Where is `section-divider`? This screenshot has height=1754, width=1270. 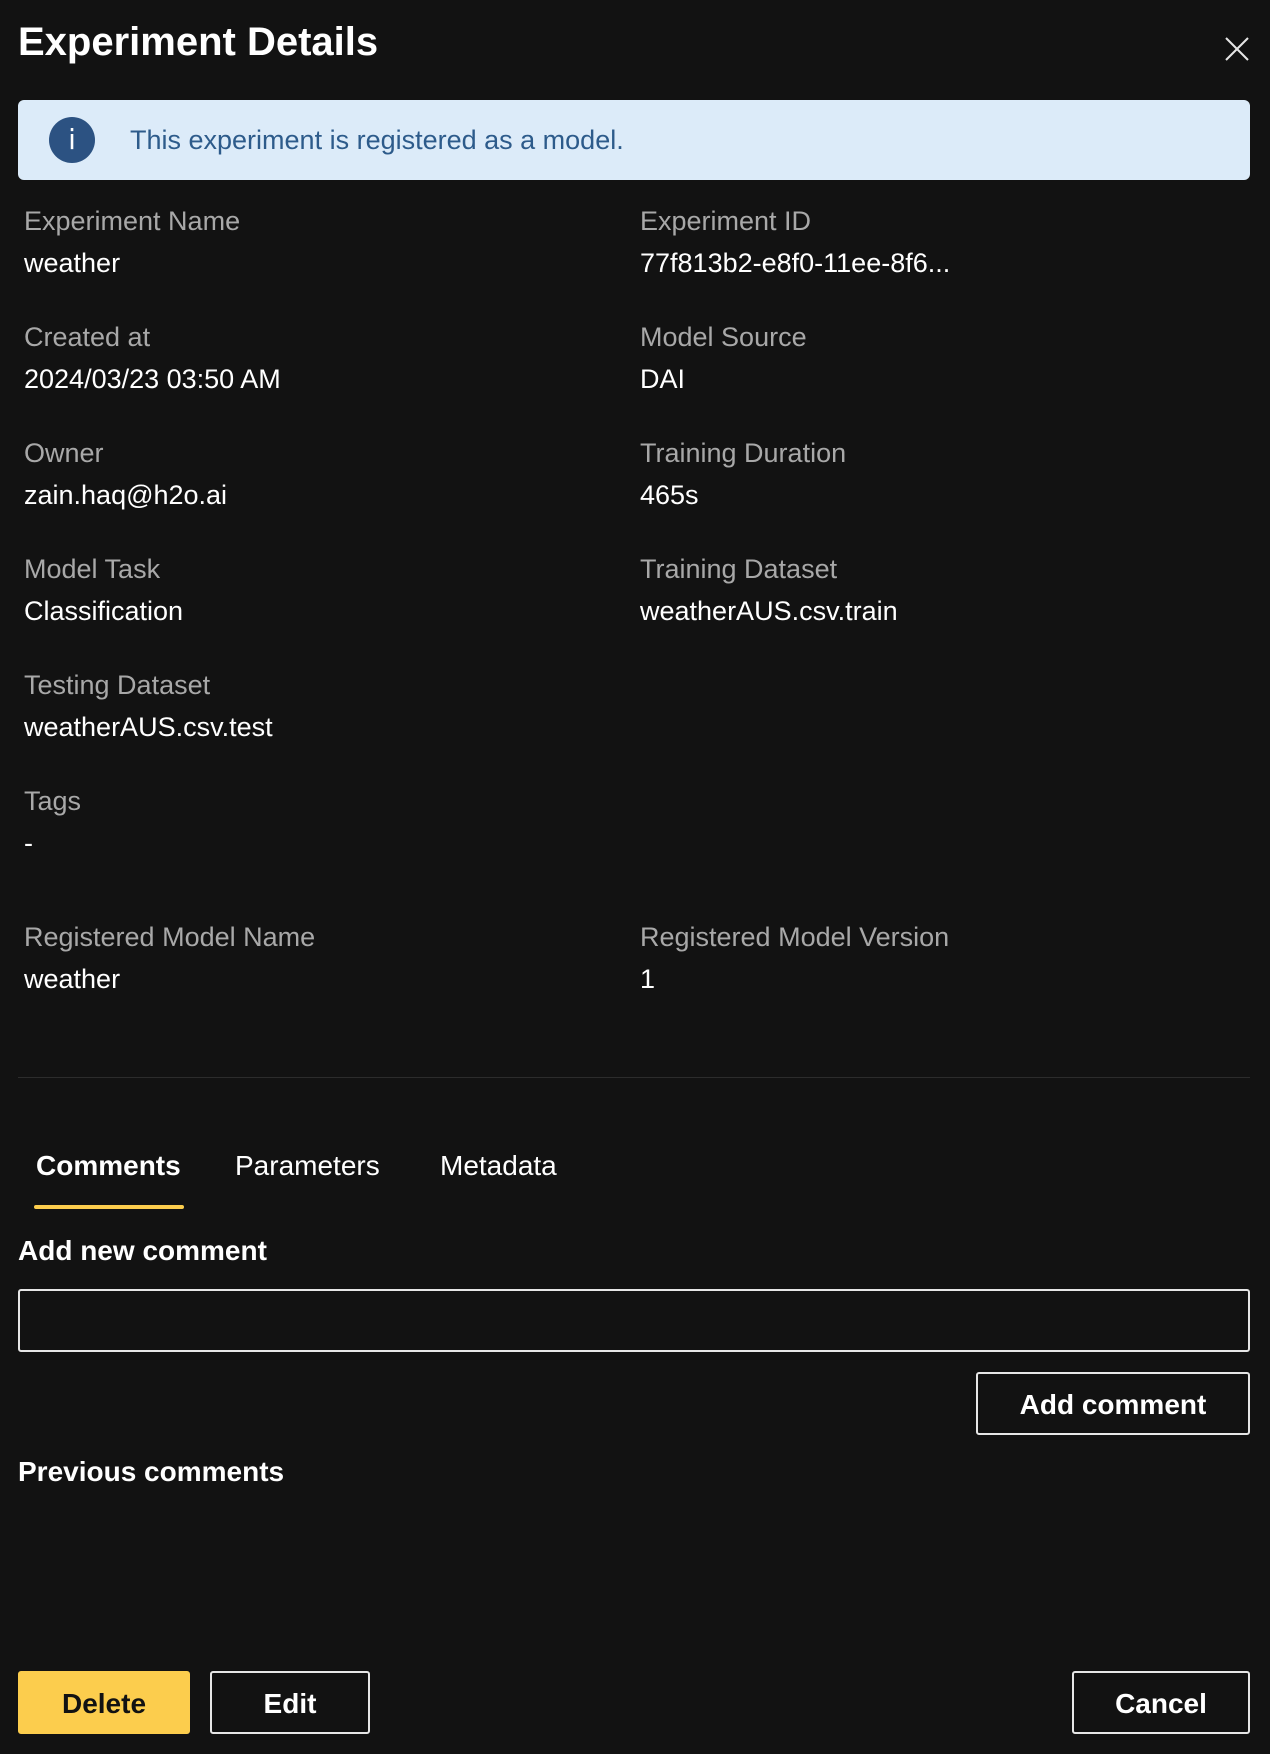
section-divider is located at coordinates (634, 1077).